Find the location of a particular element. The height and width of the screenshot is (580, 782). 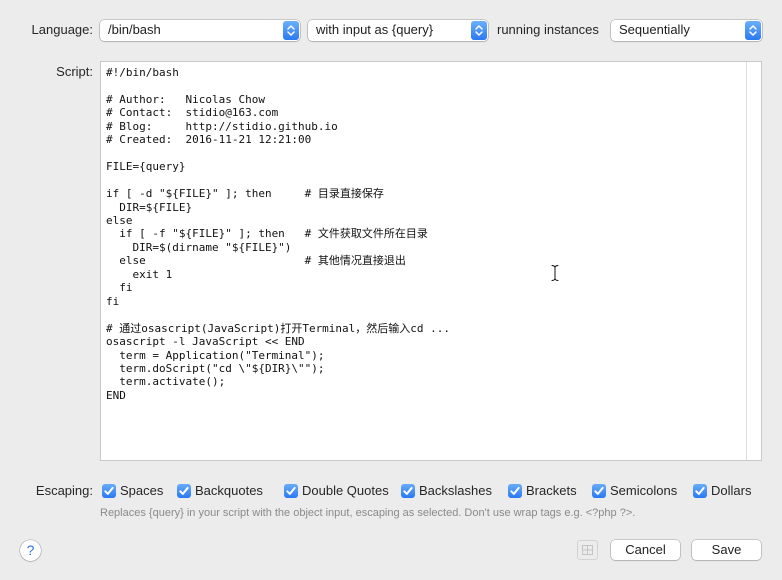

script-label: Script: is located at coordinates (74, 71).